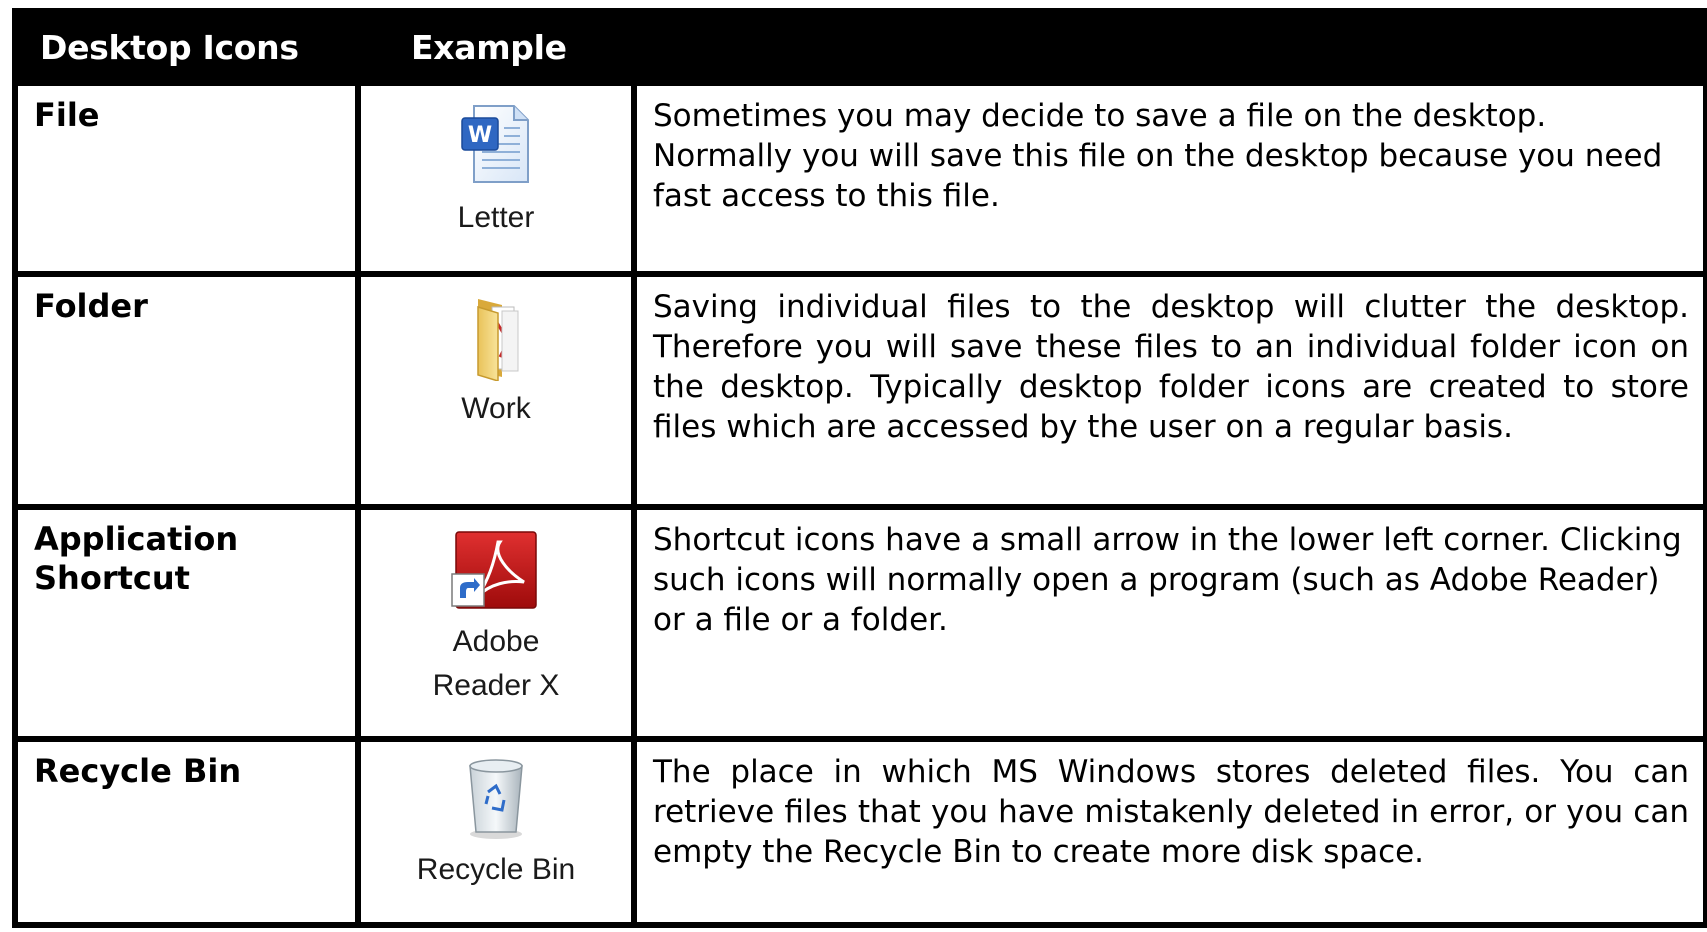  I want to click on icon-label: Letter, so click(496, 217).